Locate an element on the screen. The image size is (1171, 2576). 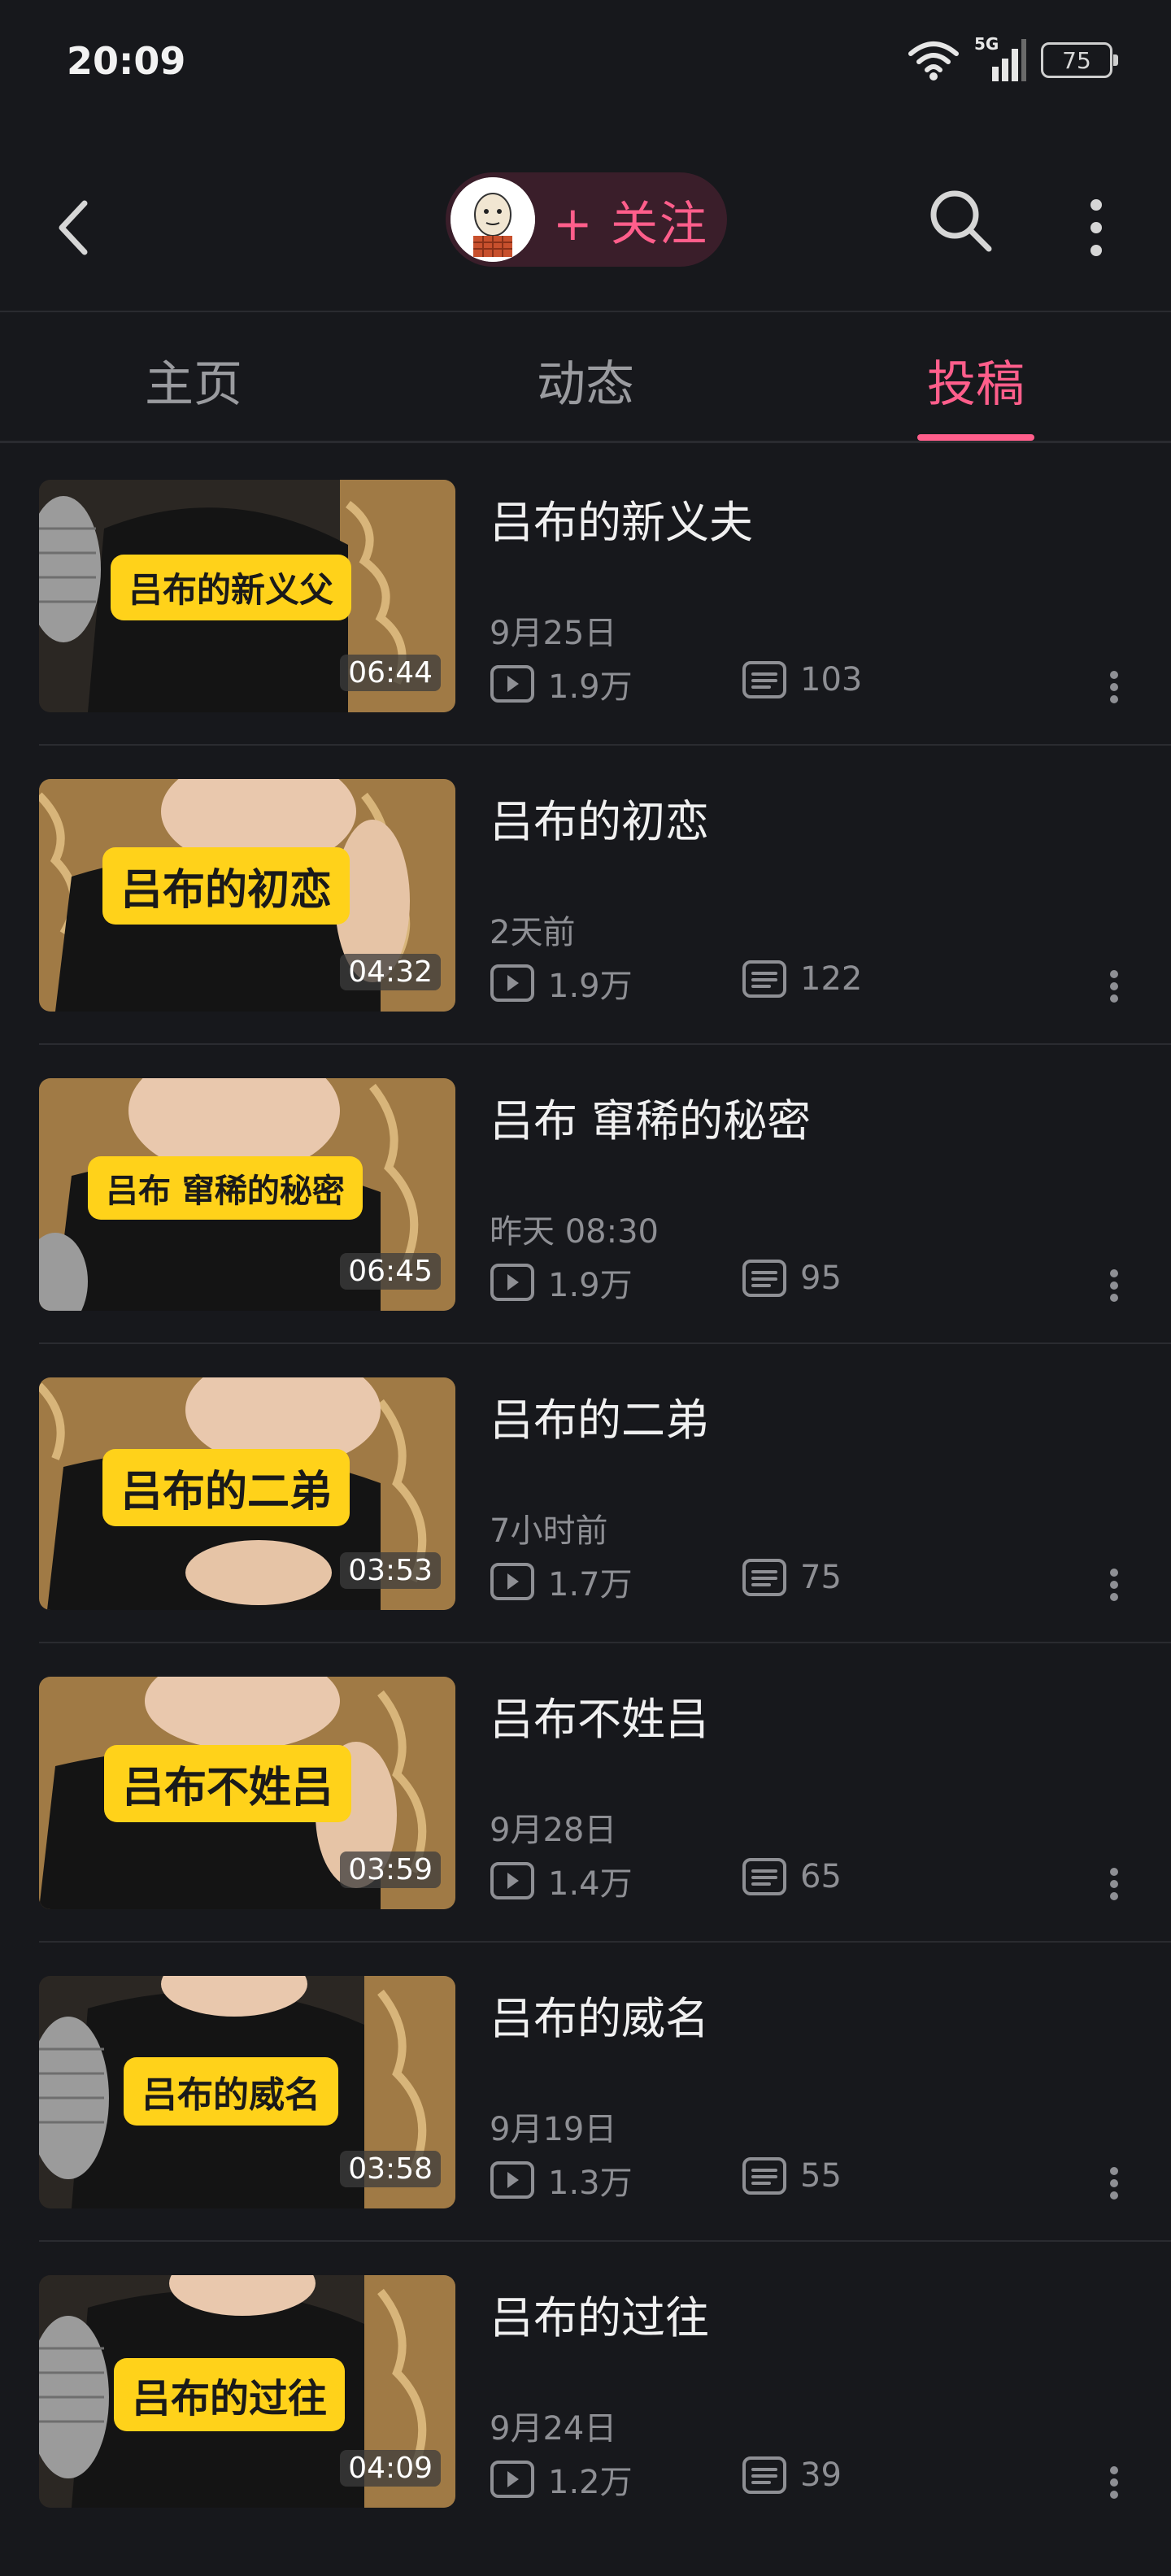
profile-tabs: 主页 动态 投稿 is located at coordinates (585, 377).